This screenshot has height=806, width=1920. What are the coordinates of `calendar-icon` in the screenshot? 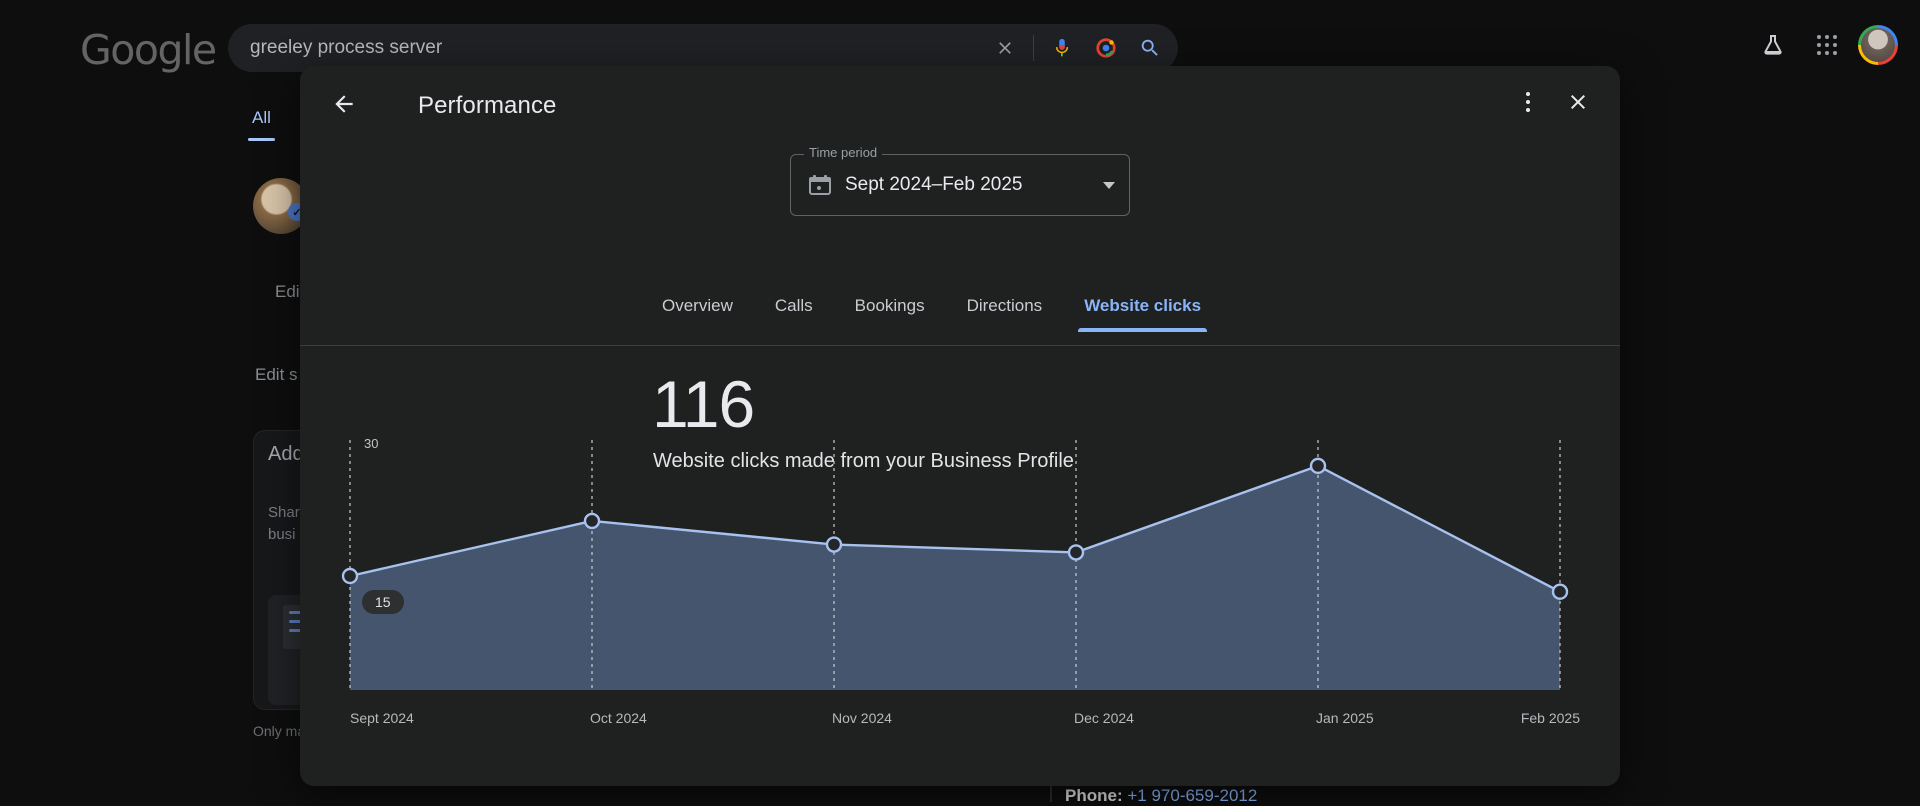 It's located at (820, 185).